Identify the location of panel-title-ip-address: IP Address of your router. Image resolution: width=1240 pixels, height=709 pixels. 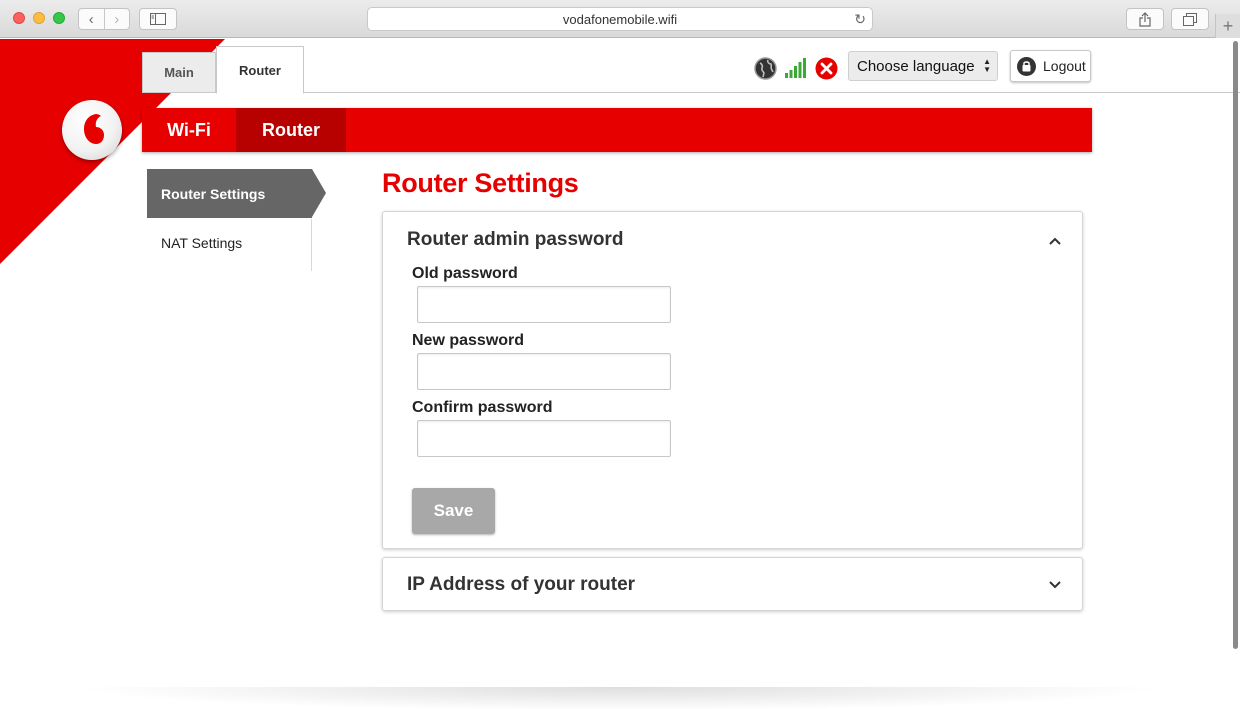
(521, 585).